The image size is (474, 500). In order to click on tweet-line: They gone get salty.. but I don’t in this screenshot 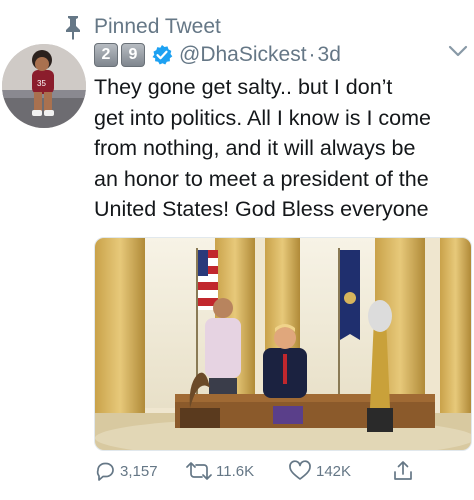, I will do `click(243, 87)`.